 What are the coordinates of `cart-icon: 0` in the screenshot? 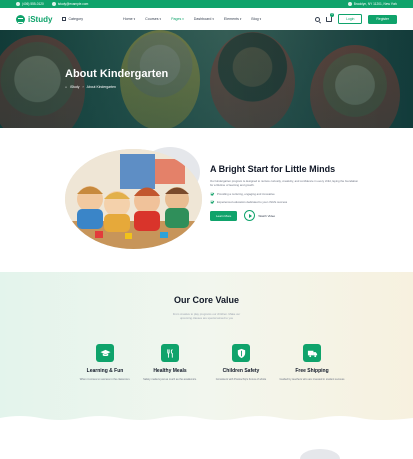 It's located at (330, 17).